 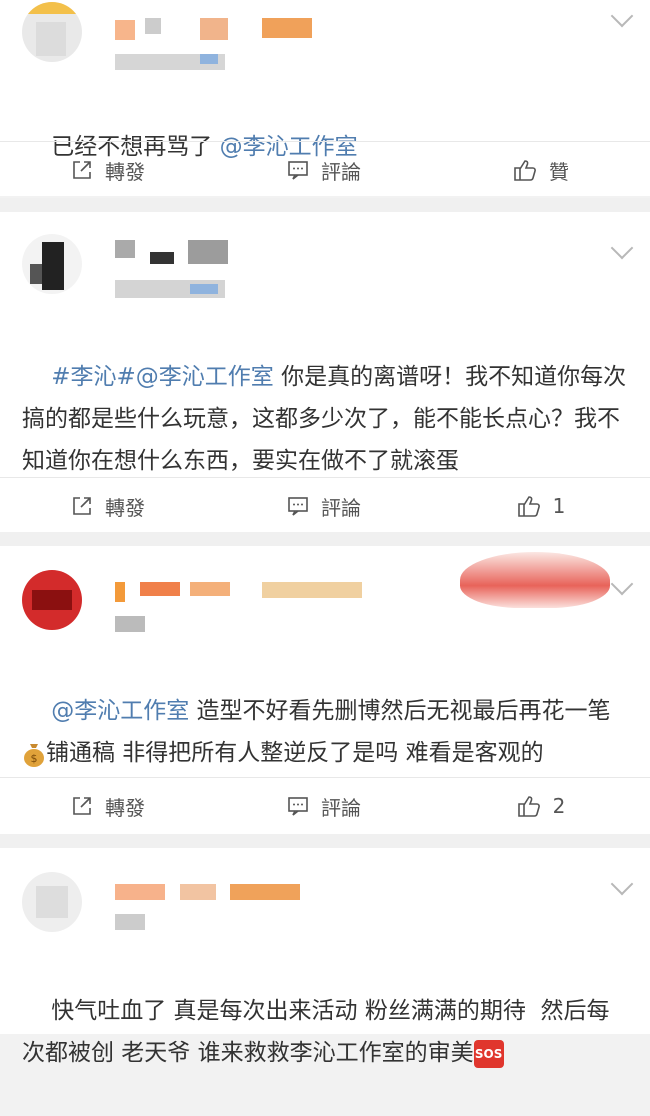 What do you see at coordinates (541, 806) in the screenshot?
I see `like-button: 2` at bounding box center [541, 806].